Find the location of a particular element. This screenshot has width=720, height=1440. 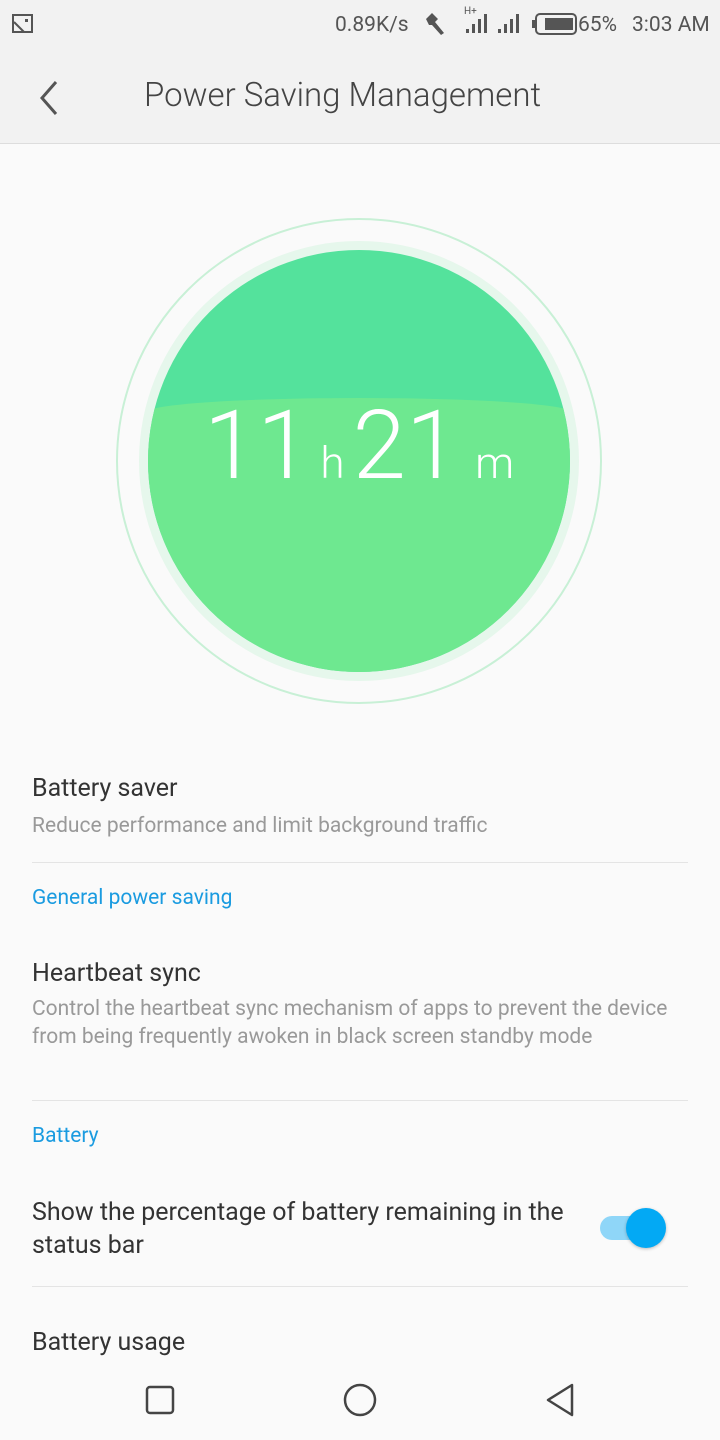

section-header-general: General power saving is located at coordinates (132, 898).